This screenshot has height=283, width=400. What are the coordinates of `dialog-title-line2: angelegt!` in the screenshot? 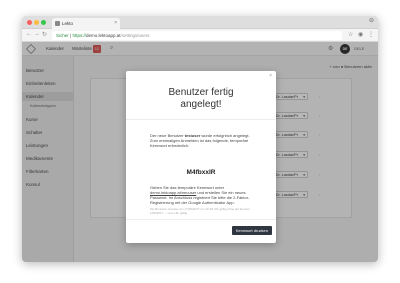 It's located at (201, 104).